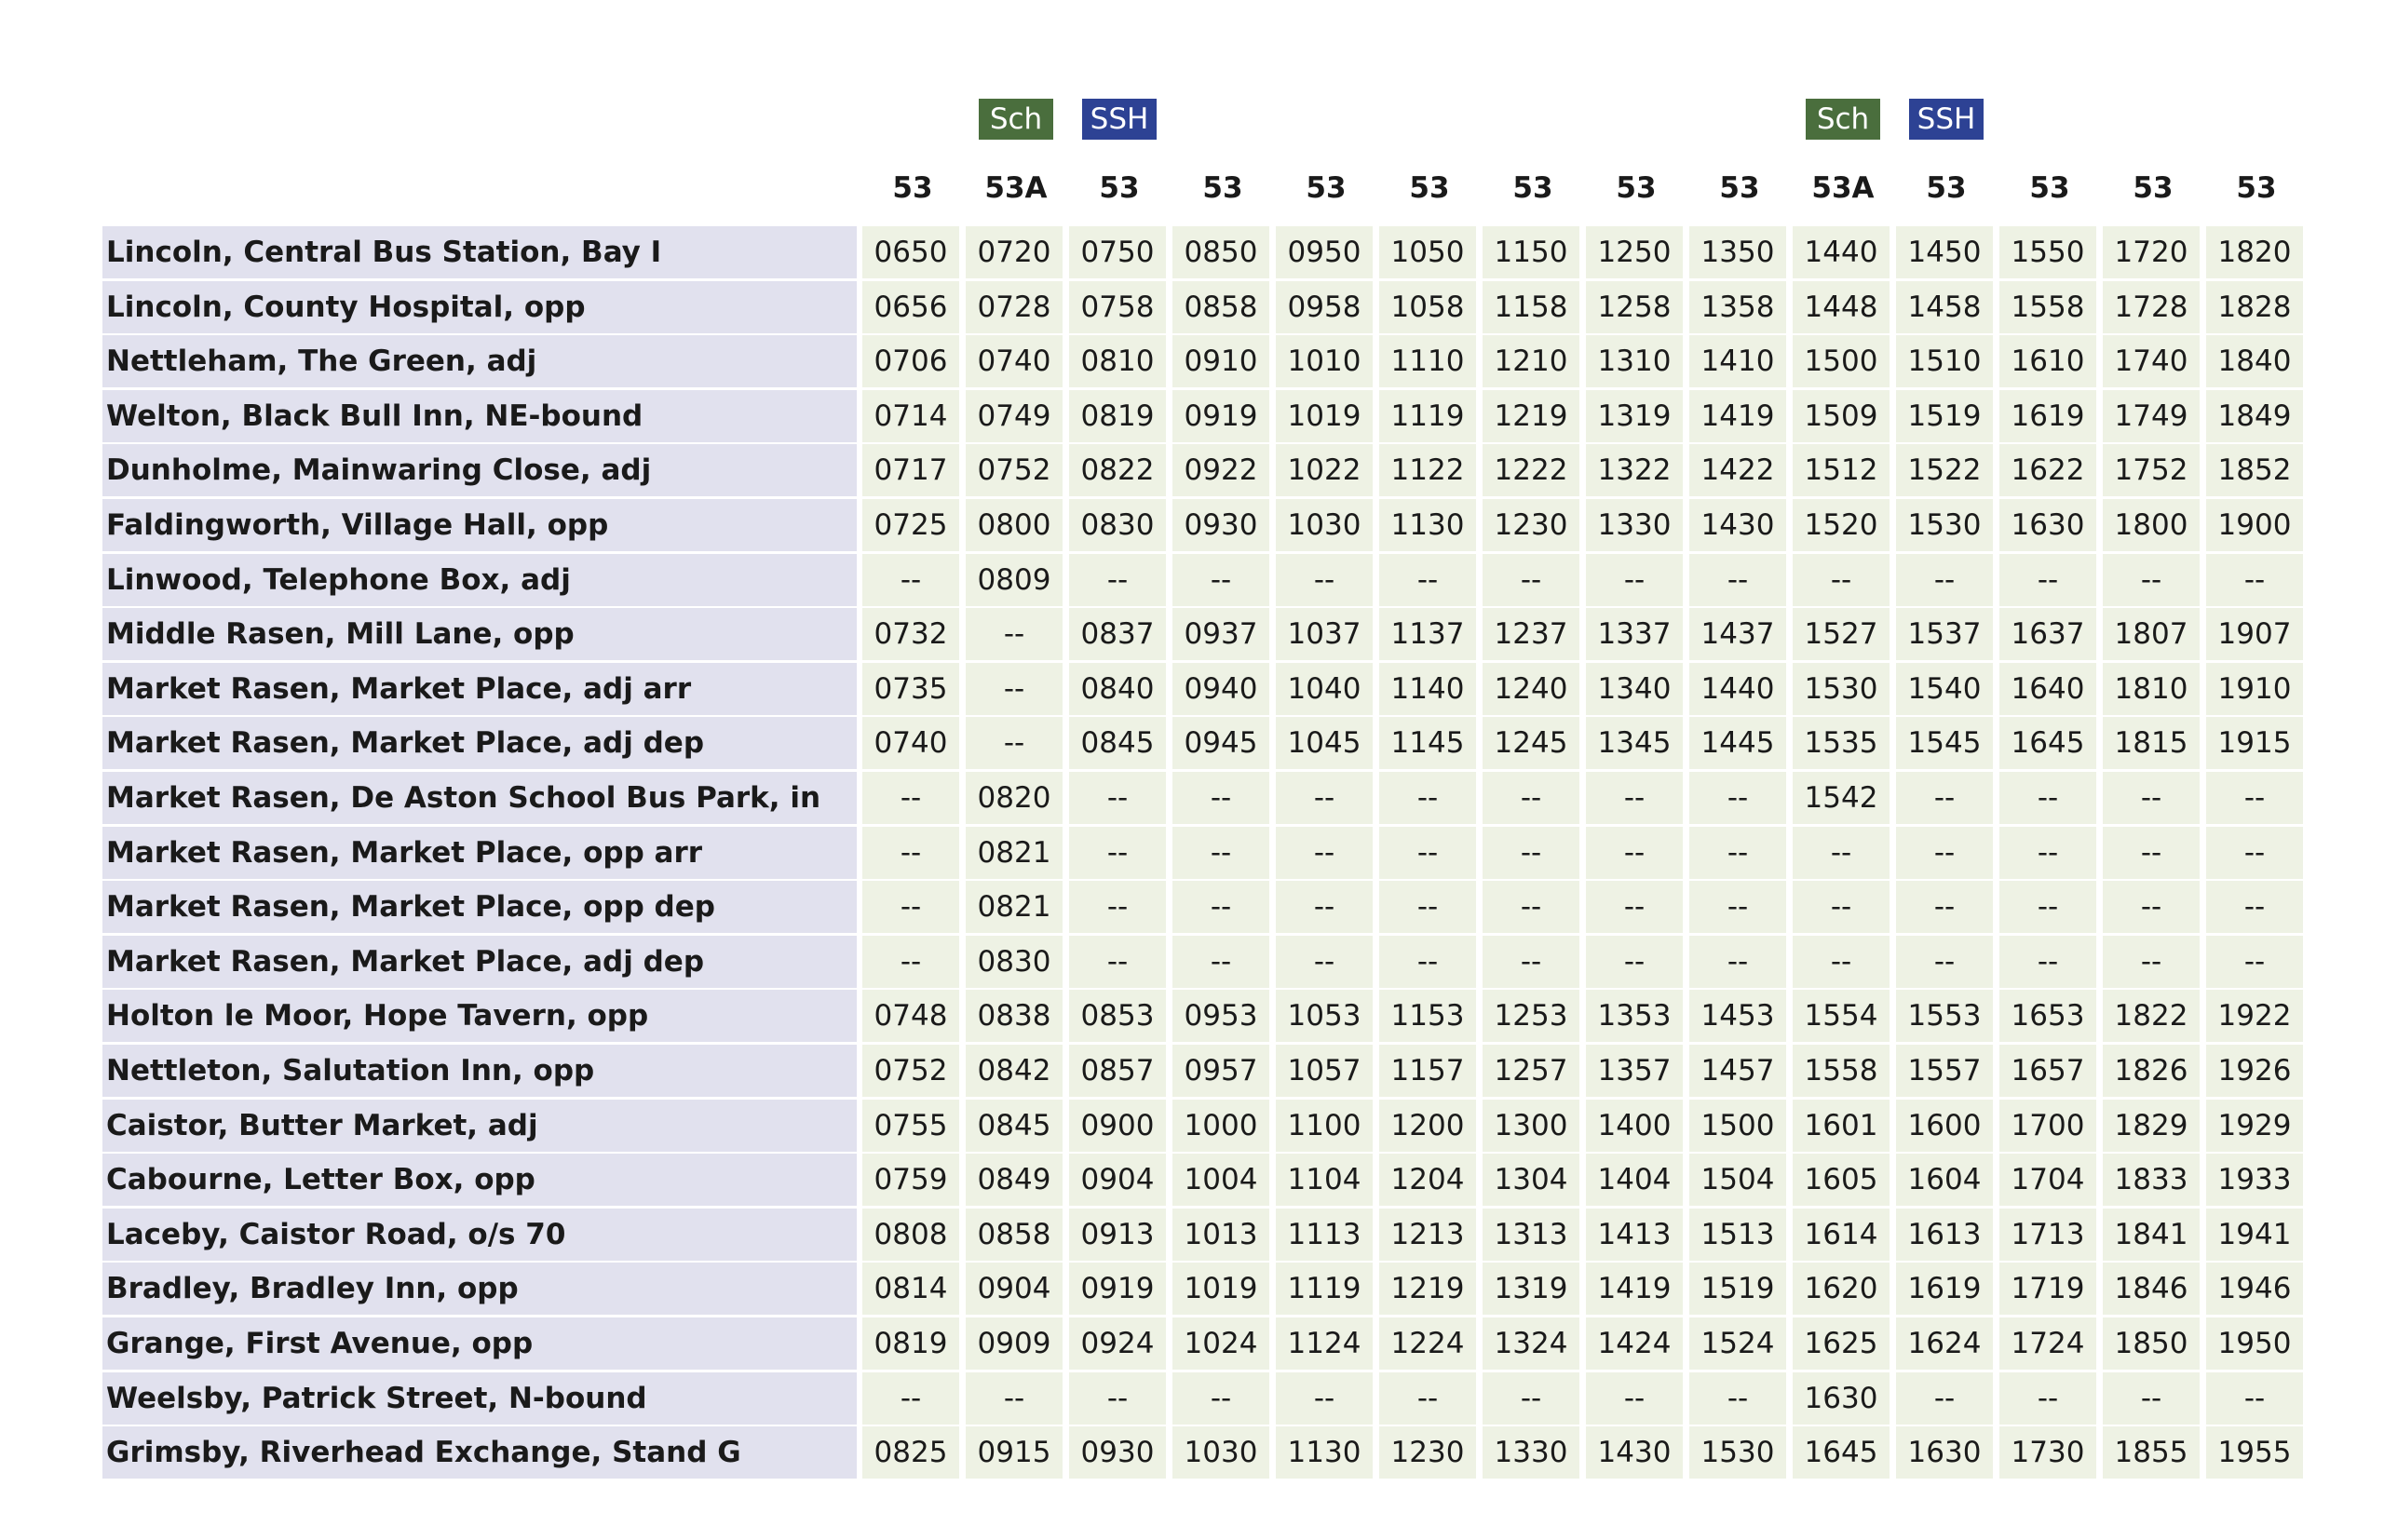 The image size is (2384, 1540). I want to click on departure-time-cell: 1419, so click(1634, 1290).